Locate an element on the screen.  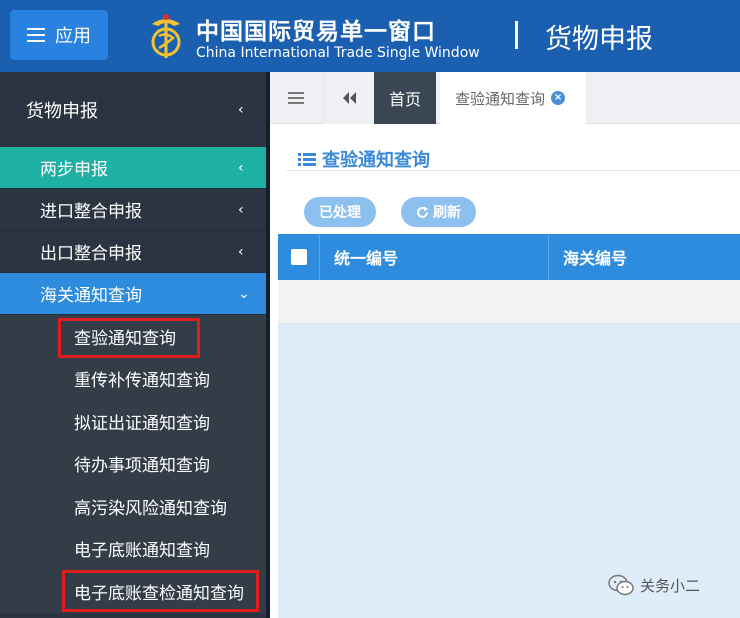
title-divider is located at coordinates (513, 170).